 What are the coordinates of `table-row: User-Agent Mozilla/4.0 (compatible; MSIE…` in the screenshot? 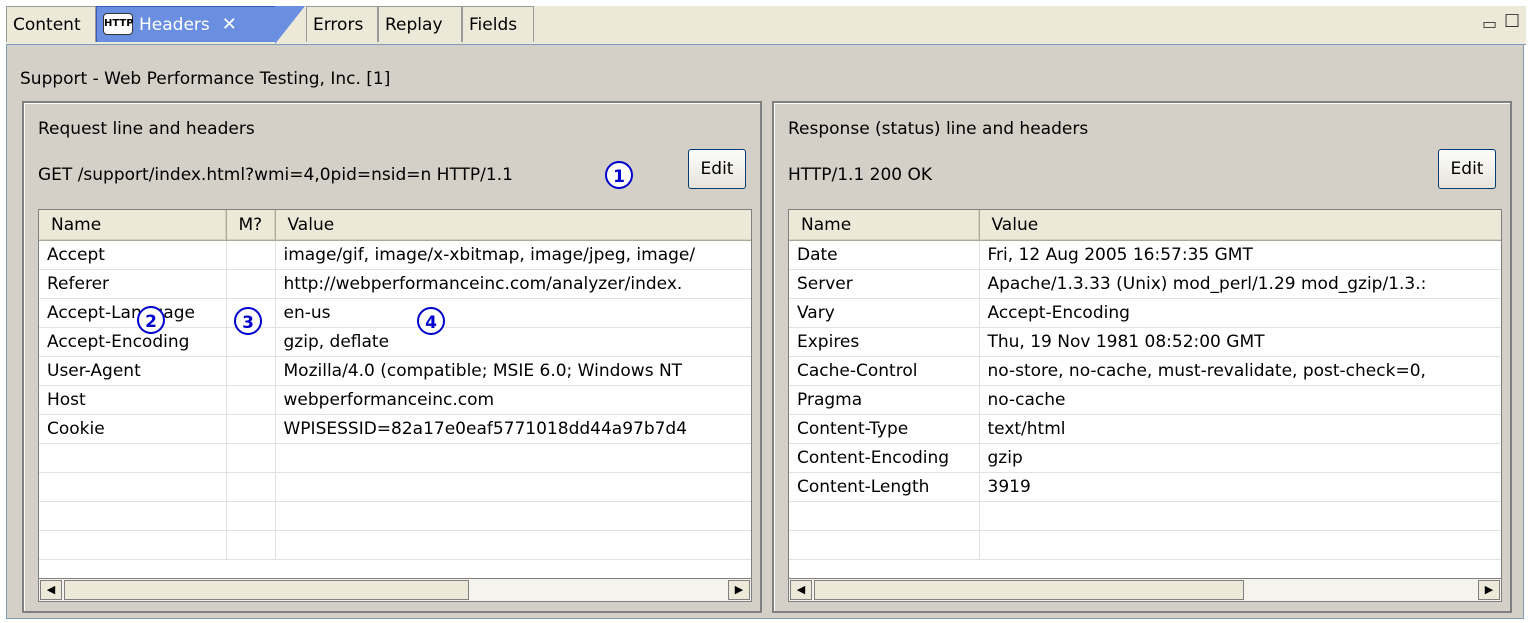 It's located at (395, 371).